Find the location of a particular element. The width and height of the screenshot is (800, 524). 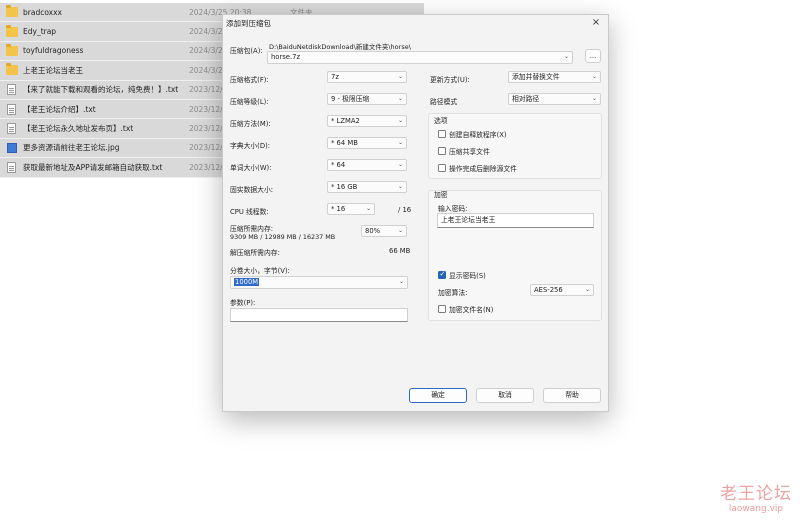

cpu-label: CPU 线程数: is located at coordinates (249, 212).